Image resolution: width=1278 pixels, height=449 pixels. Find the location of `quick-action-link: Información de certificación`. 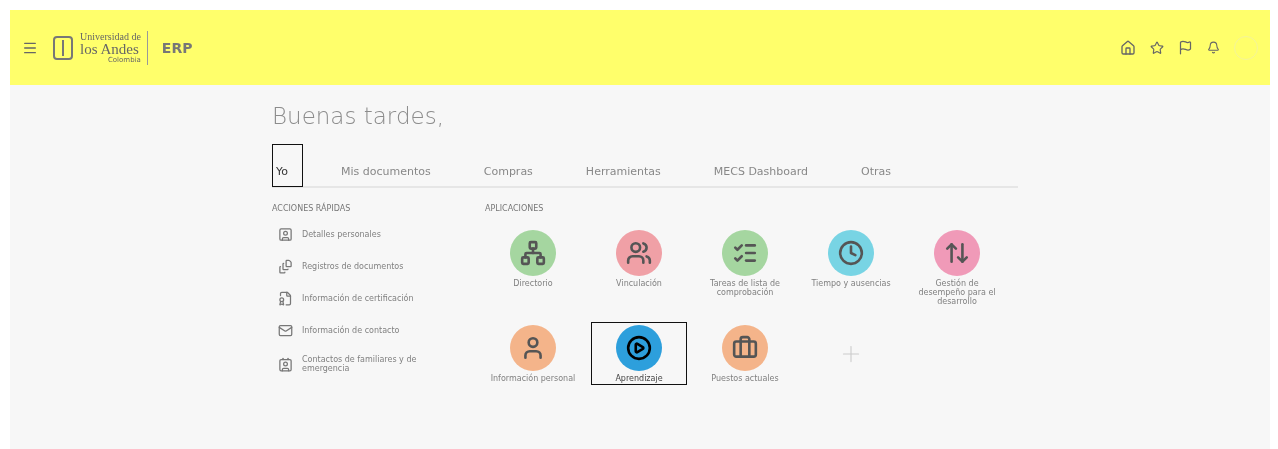

quick-action-link: Información de certificación is located at coordinates (381, 298).